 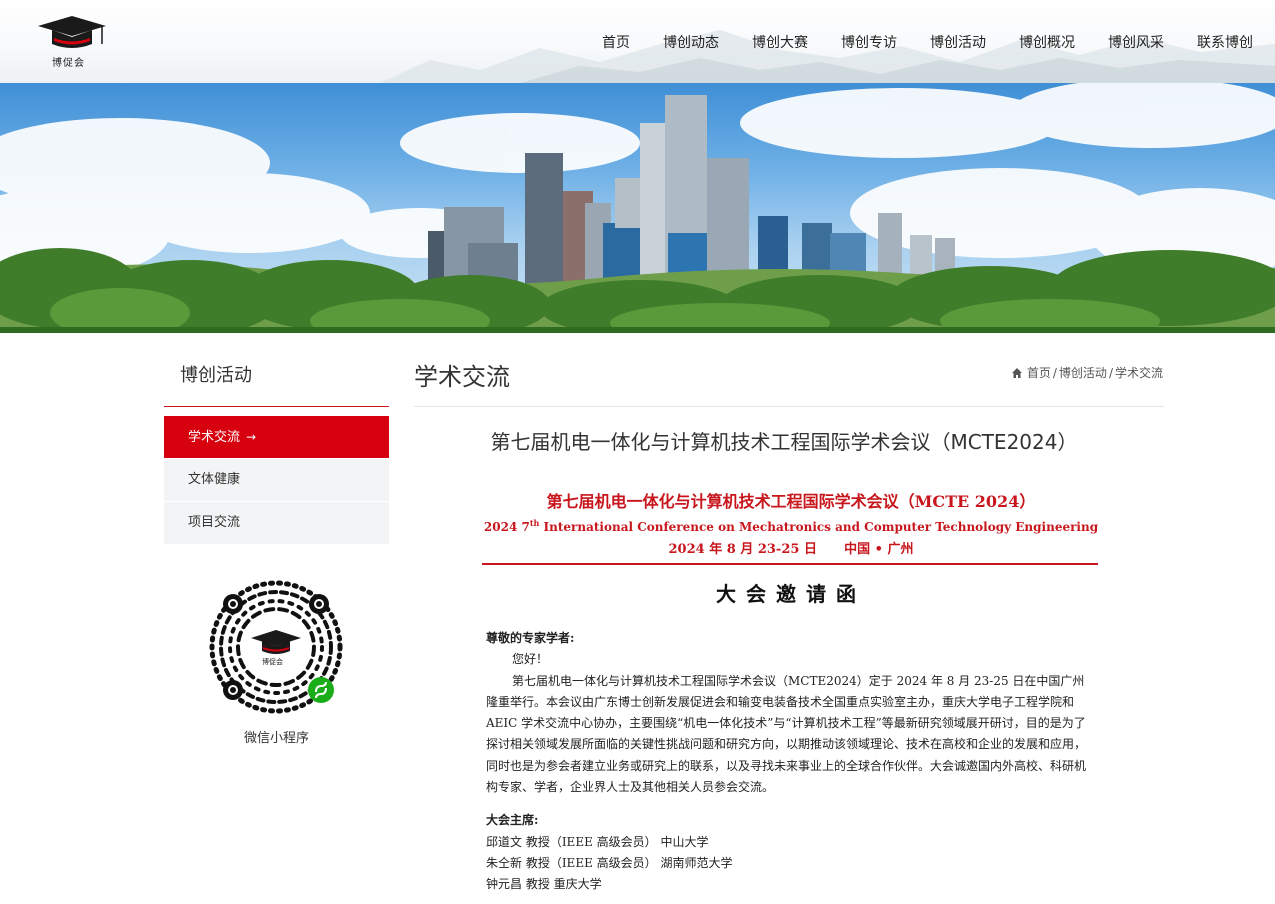 I want to click on doc-red-rule, so click(x=790, y=564).